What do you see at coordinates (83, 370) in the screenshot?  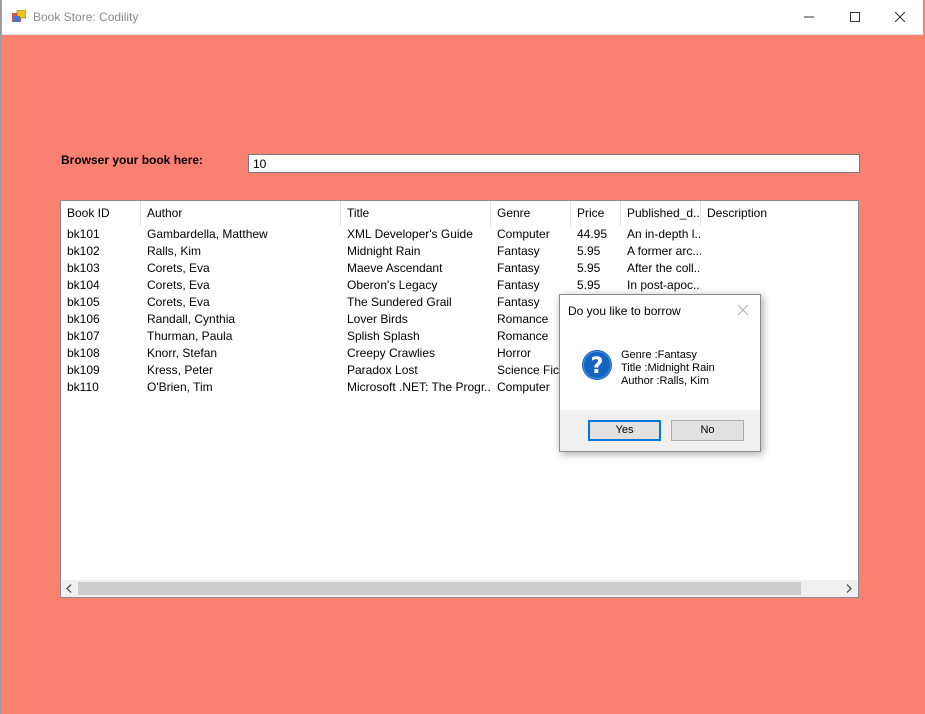 I see `cell-book-id: bk109` at bounding box center [83, 370].